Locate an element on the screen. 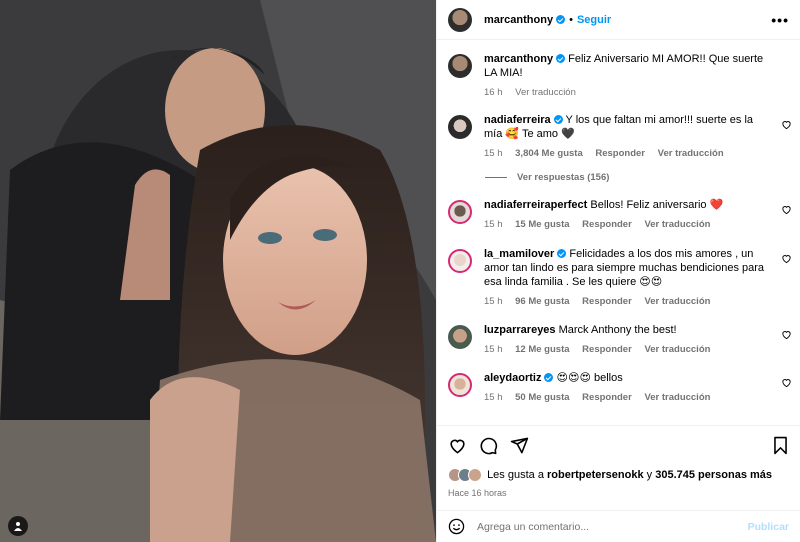 The width and height of the screenshot is (800, 542). share-icon is located at coordinates (519, 445).